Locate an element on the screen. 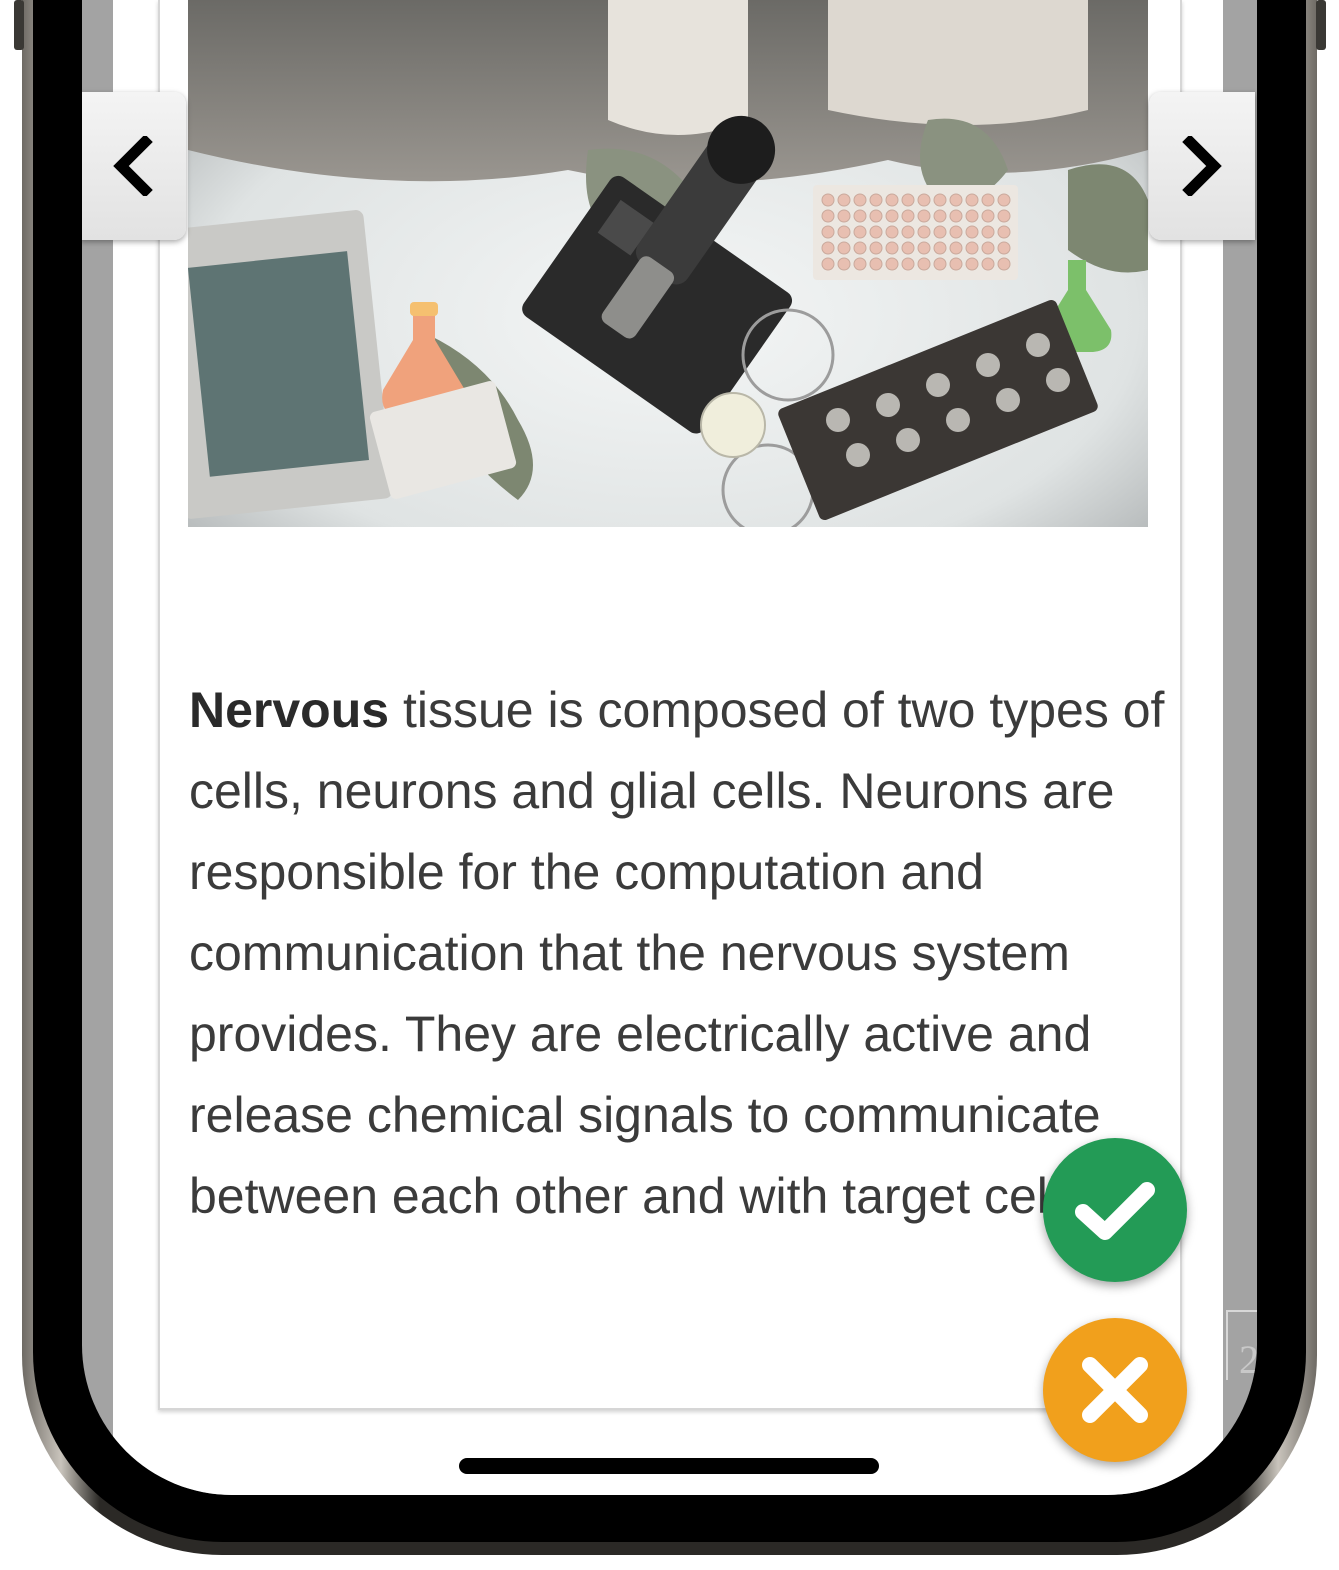 The height and width of the screenshot is (1570, 1339). chevron-left-icon is located at coordinates (133, 166).